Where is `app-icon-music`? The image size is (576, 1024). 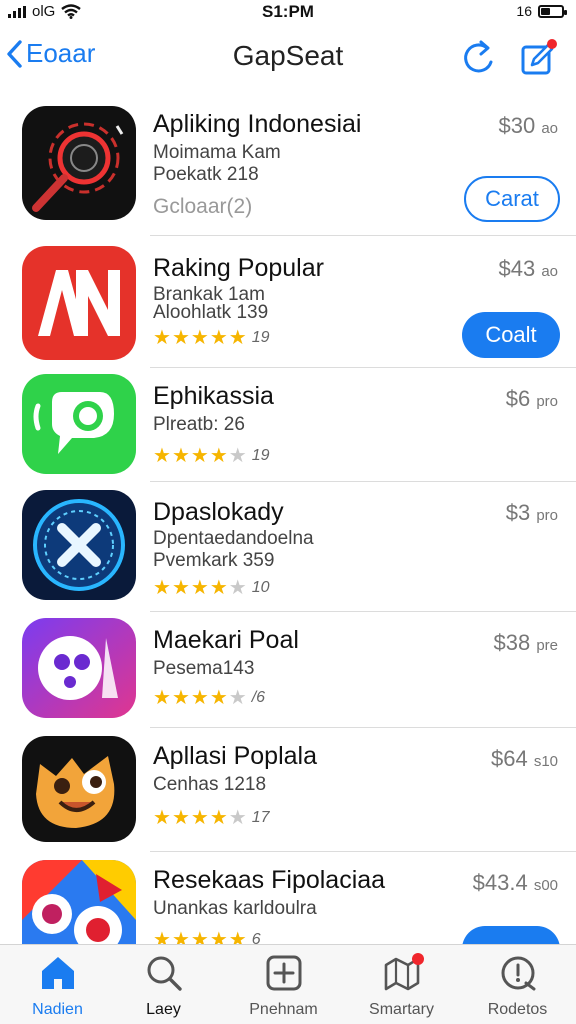 app-icon-music is located at coordinates (79, 668).